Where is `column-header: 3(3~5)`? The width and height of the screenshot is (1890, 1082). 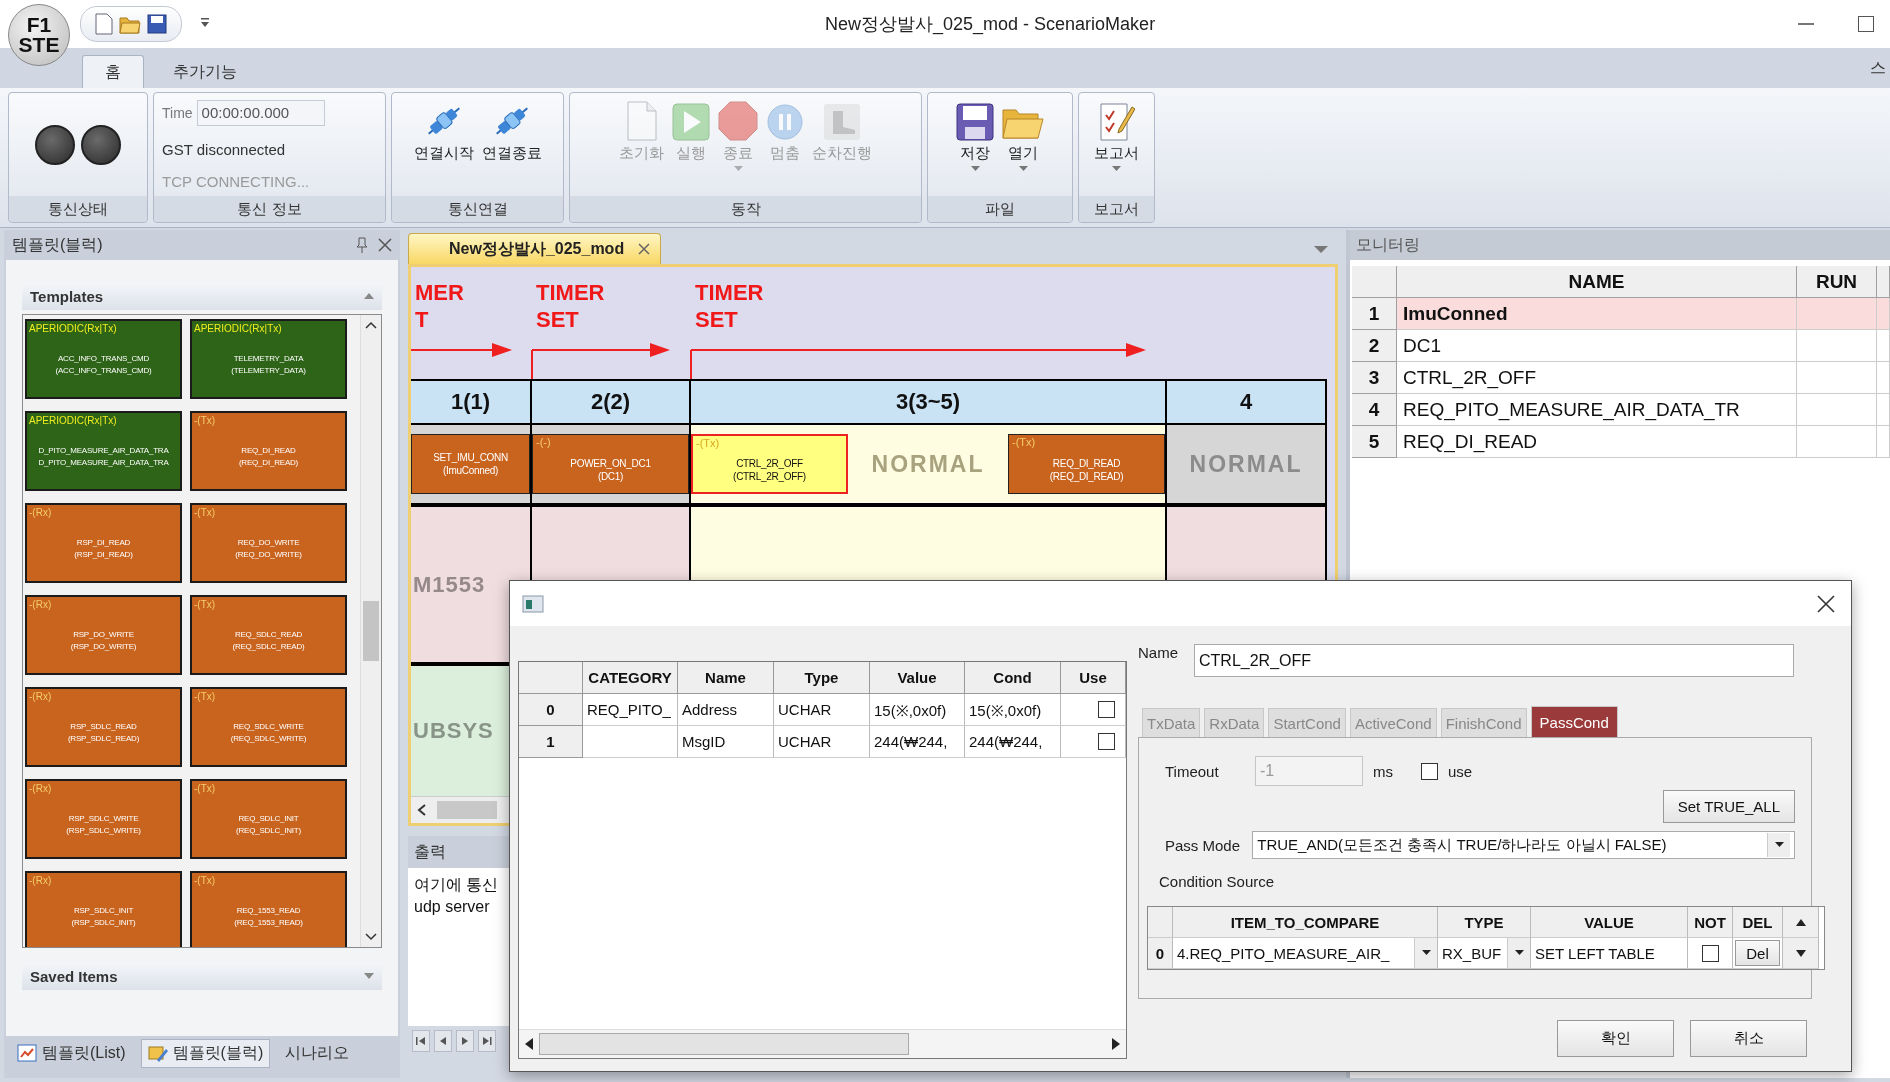 column-header: 3(3~5) is located at coordinates (929, 402).